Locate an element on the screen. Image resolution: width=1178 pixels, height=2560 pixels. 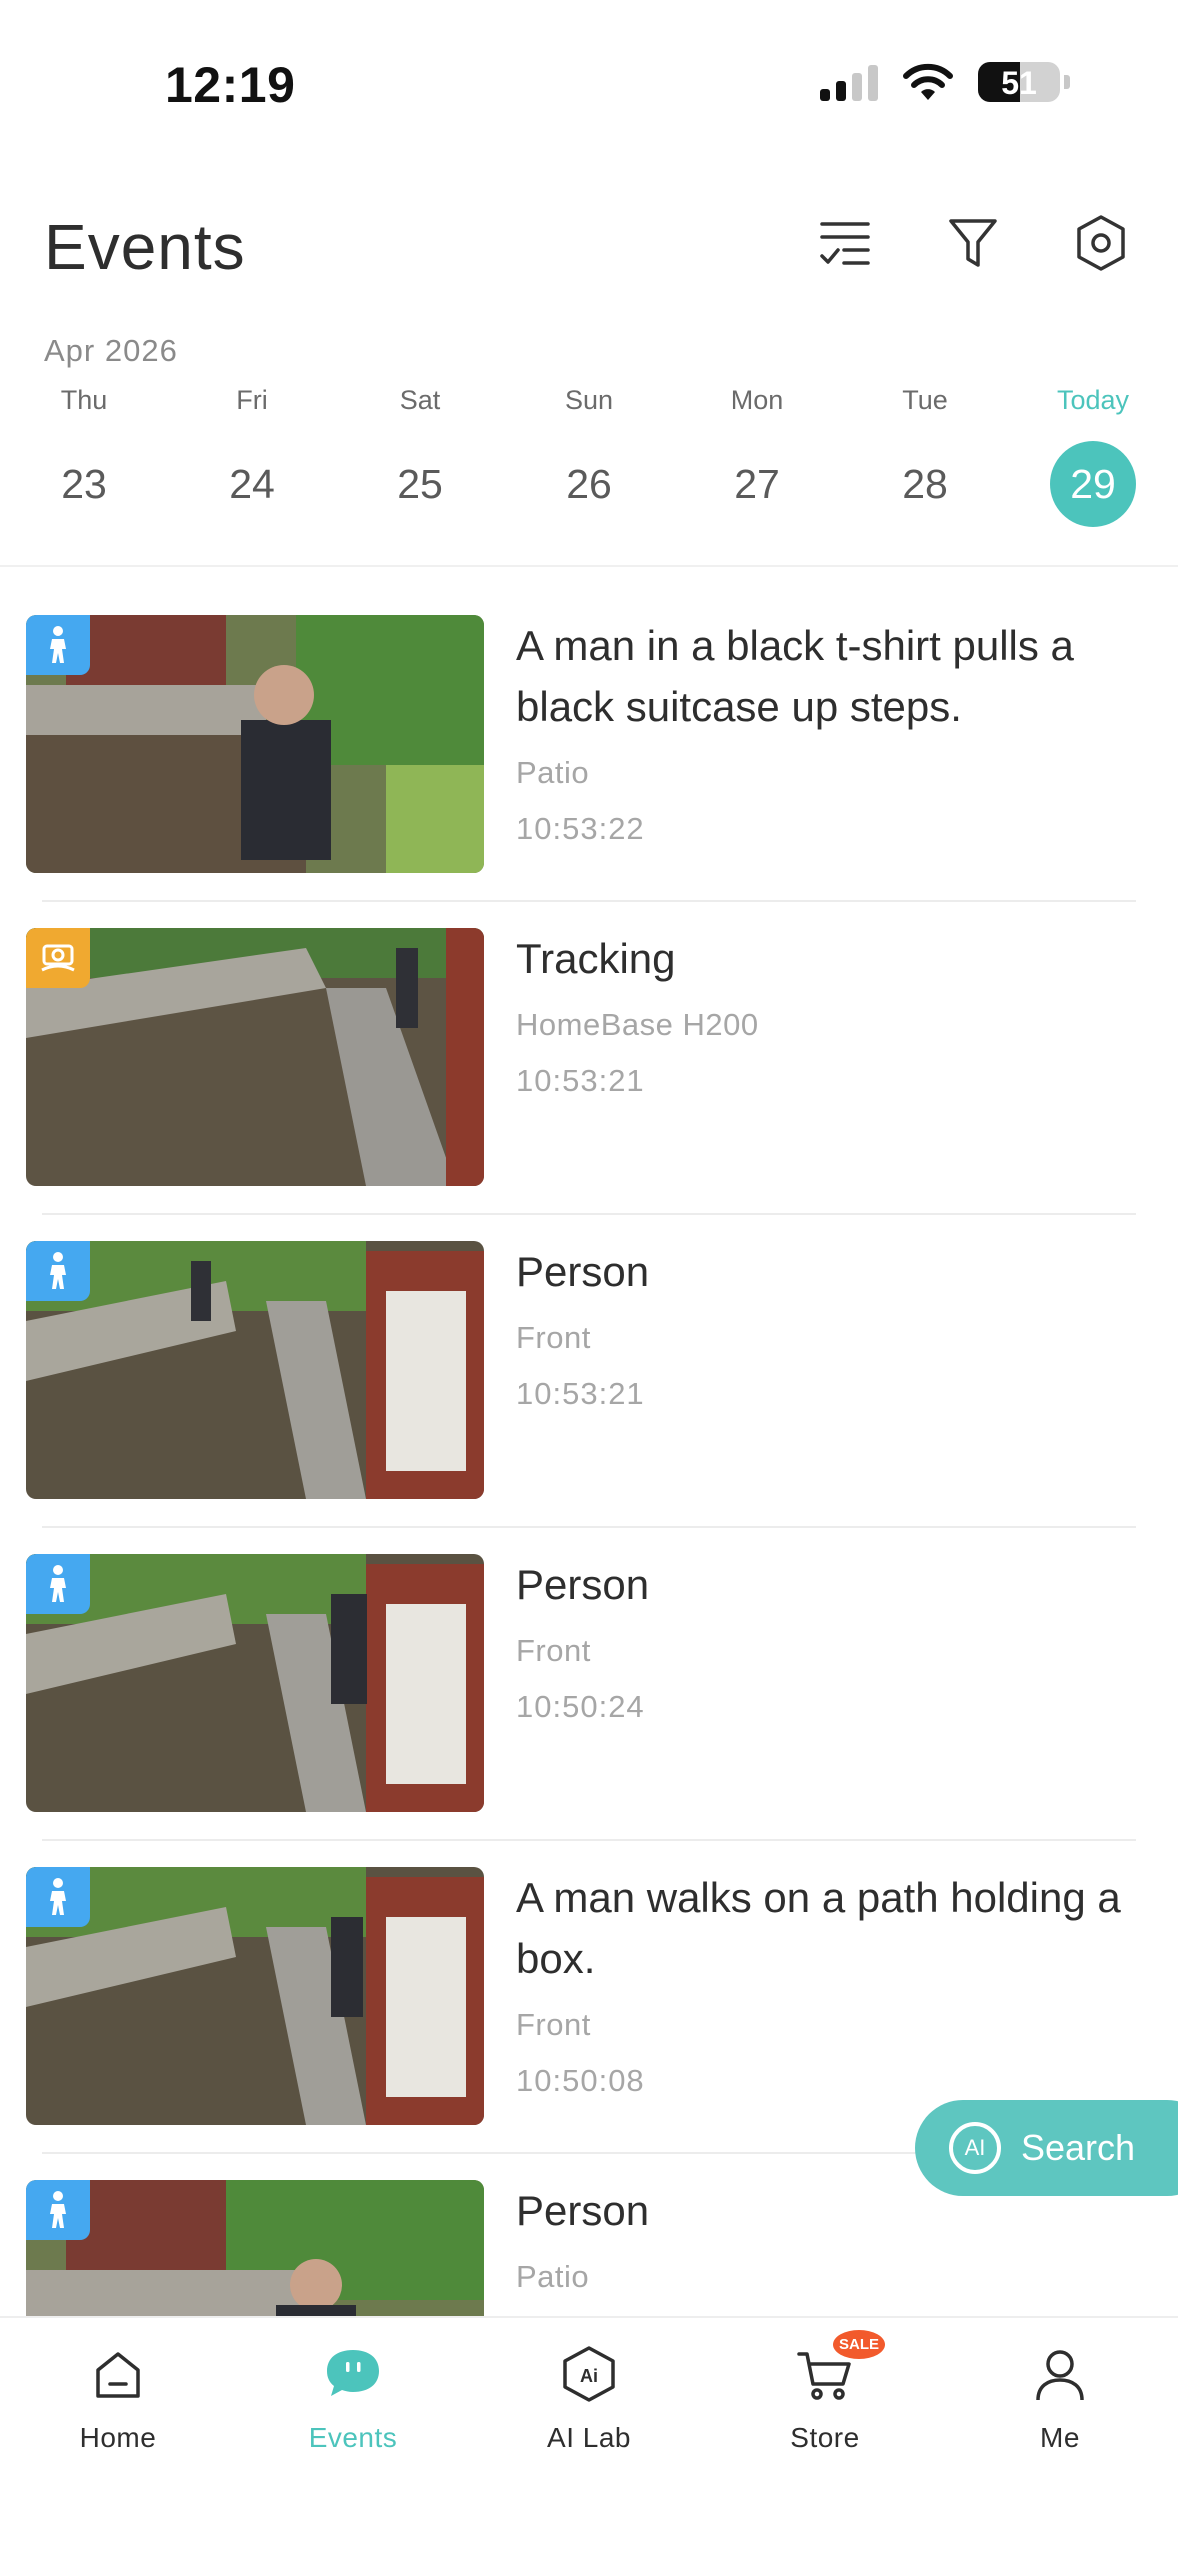
event-item: Person Front 10:50:24 is located at coordinates (589, 1710).